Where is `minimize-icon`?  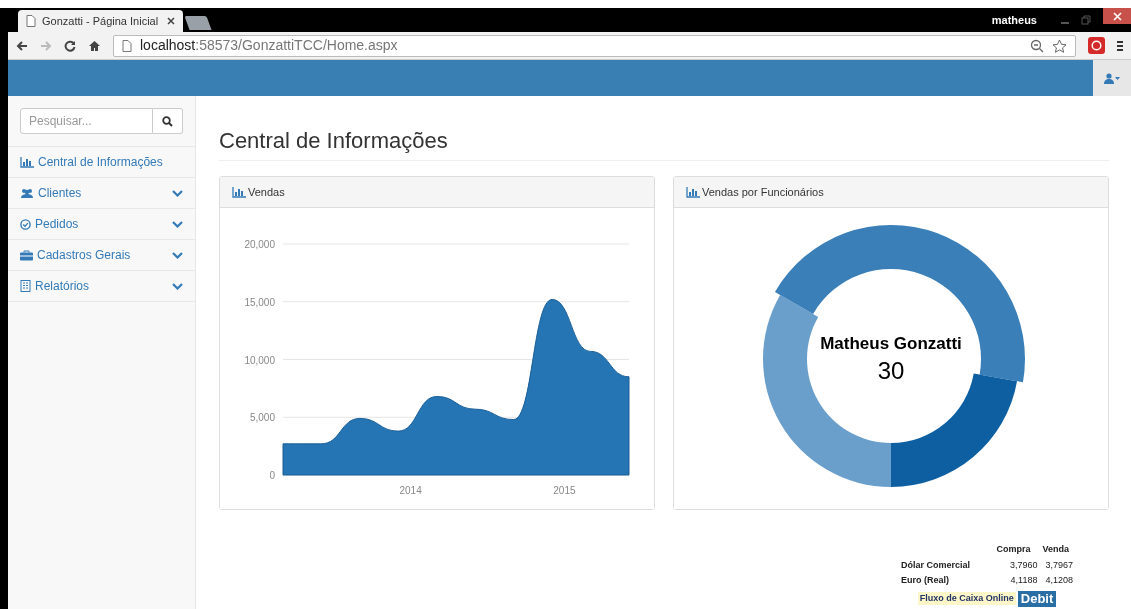
minimize-icon is located at coordinates (1065, 23).